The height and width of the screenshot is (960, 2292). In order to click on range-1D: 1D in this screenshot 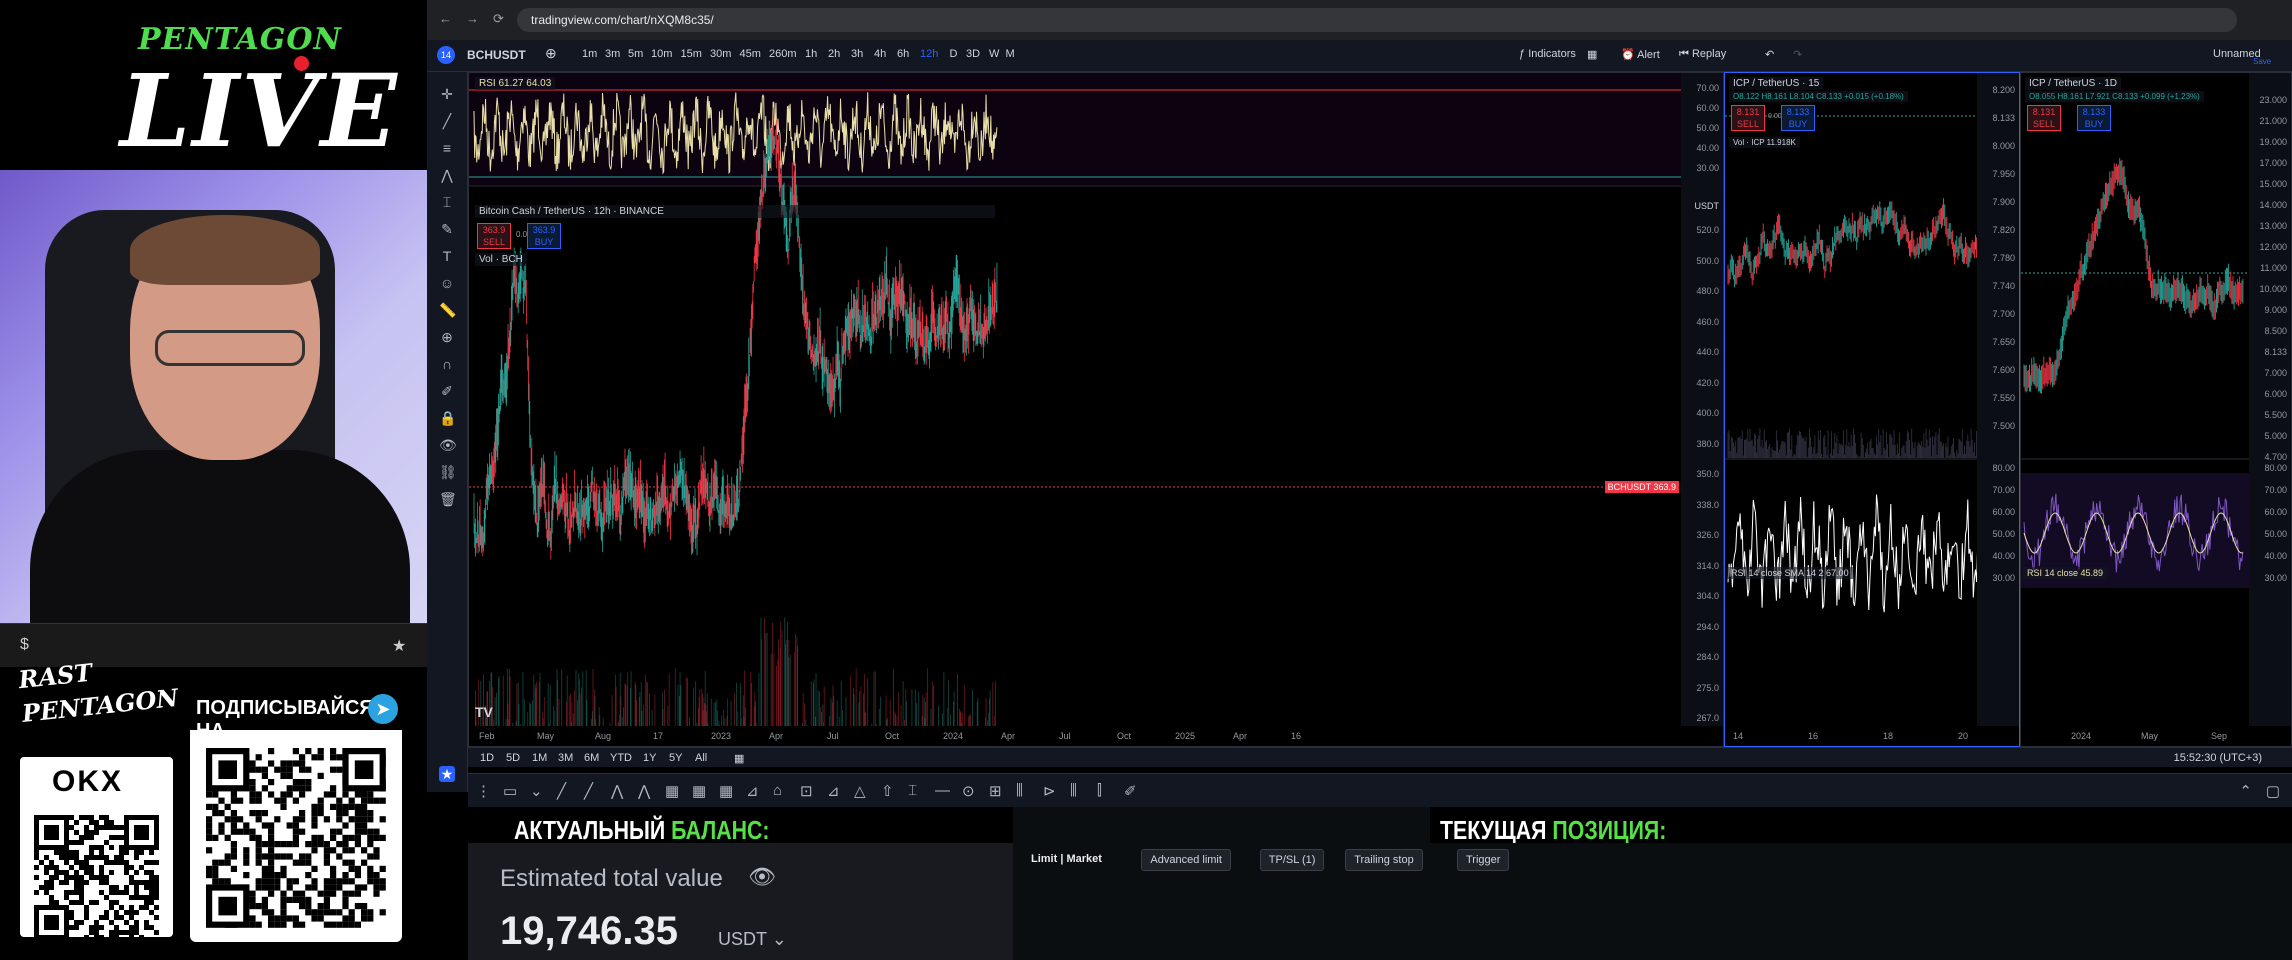, I will do `click(487, 758)`.